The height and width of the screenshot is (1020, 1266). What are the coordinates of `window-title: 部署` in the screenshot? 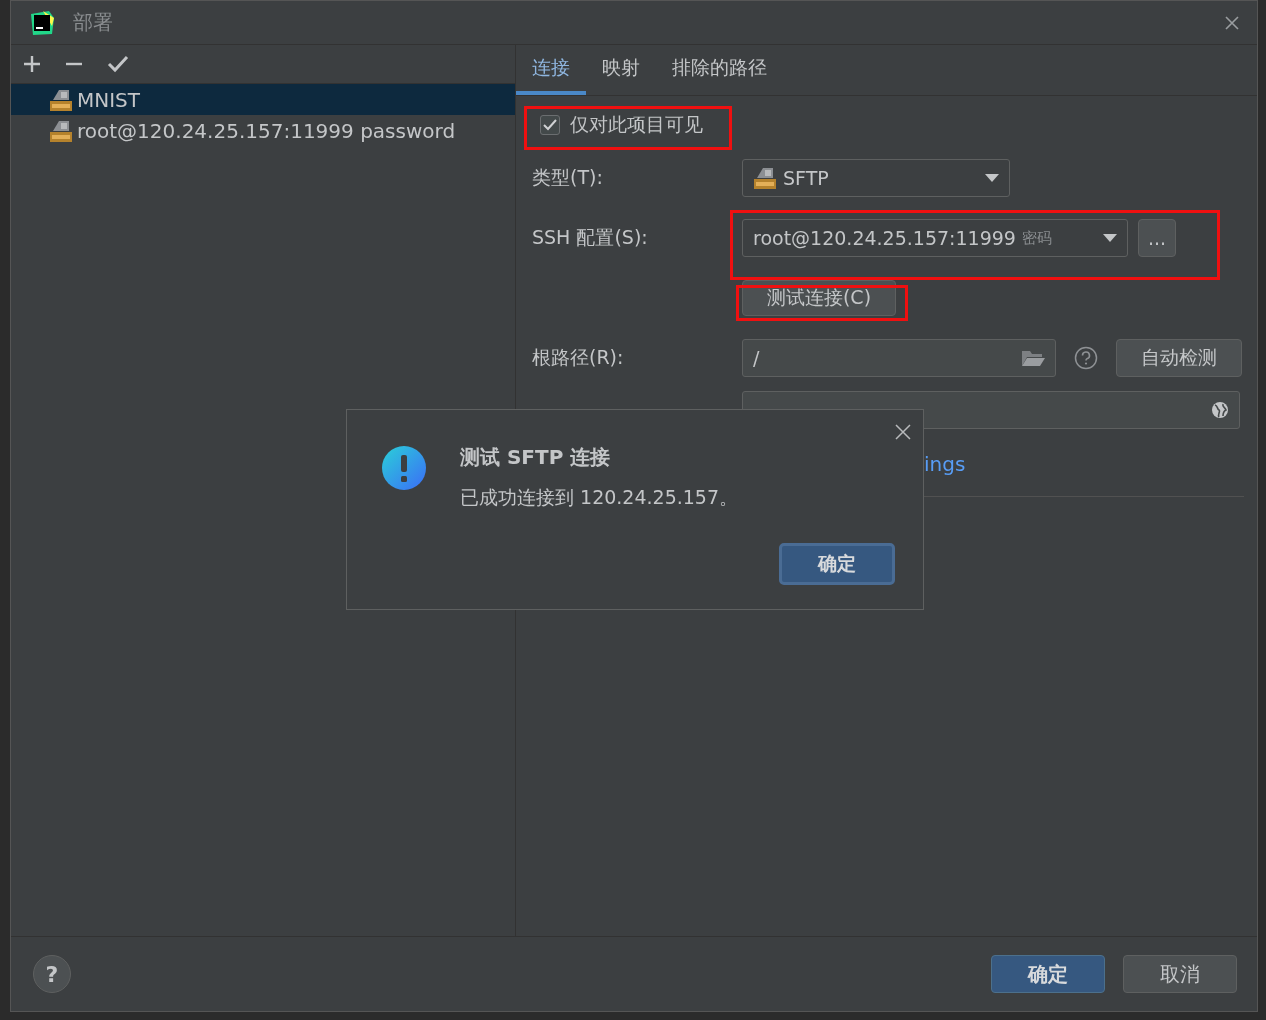 It's located at (93, 22).